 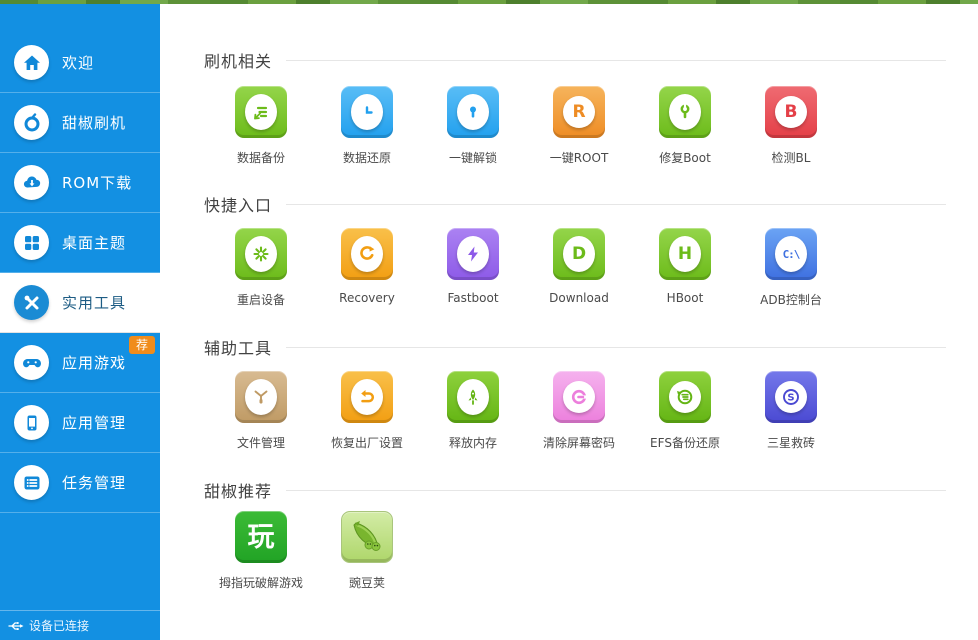 I want to click on tool-factory-reset: 恢复出厂设置, so click(x=367, y=411).